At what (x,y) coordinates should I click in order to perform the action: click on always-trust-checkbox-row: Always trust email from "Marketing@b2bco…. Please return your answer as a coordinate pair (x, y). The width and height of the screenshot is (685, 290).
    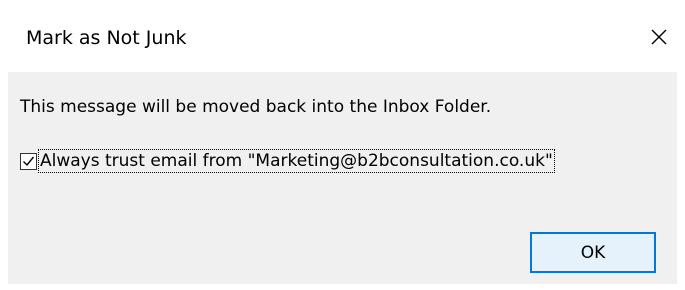
    Looking at the image, I should click on (287, 161).